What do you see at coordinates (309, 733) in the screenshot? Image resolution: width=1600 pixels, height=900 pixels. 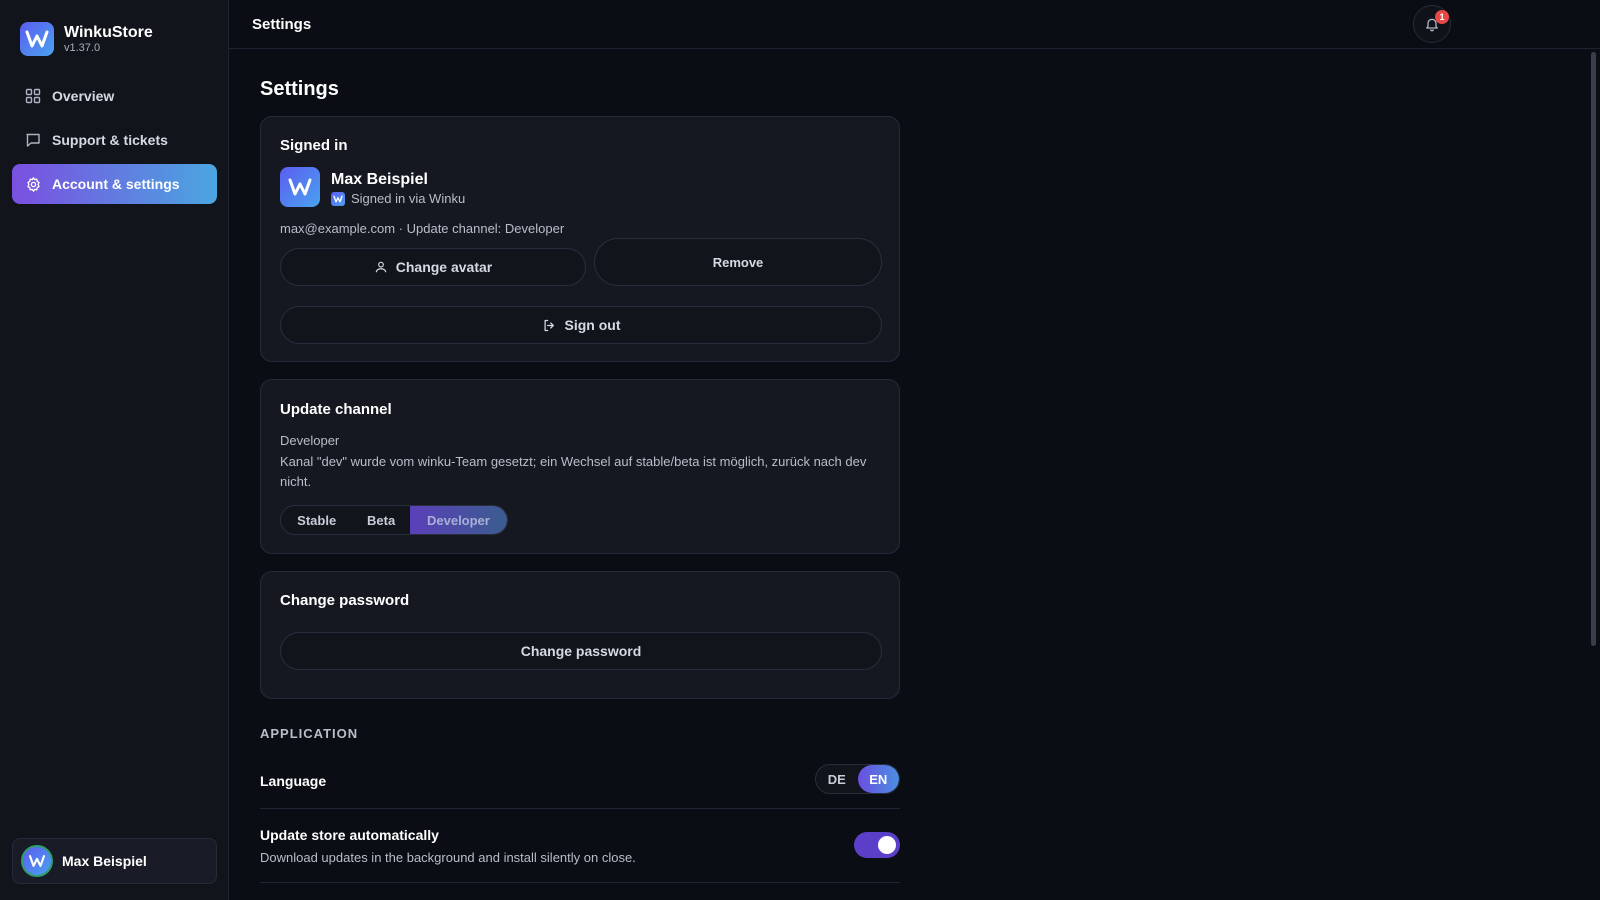 I see `application-section-label: APPLICATION` at bounding box center [309, 733].